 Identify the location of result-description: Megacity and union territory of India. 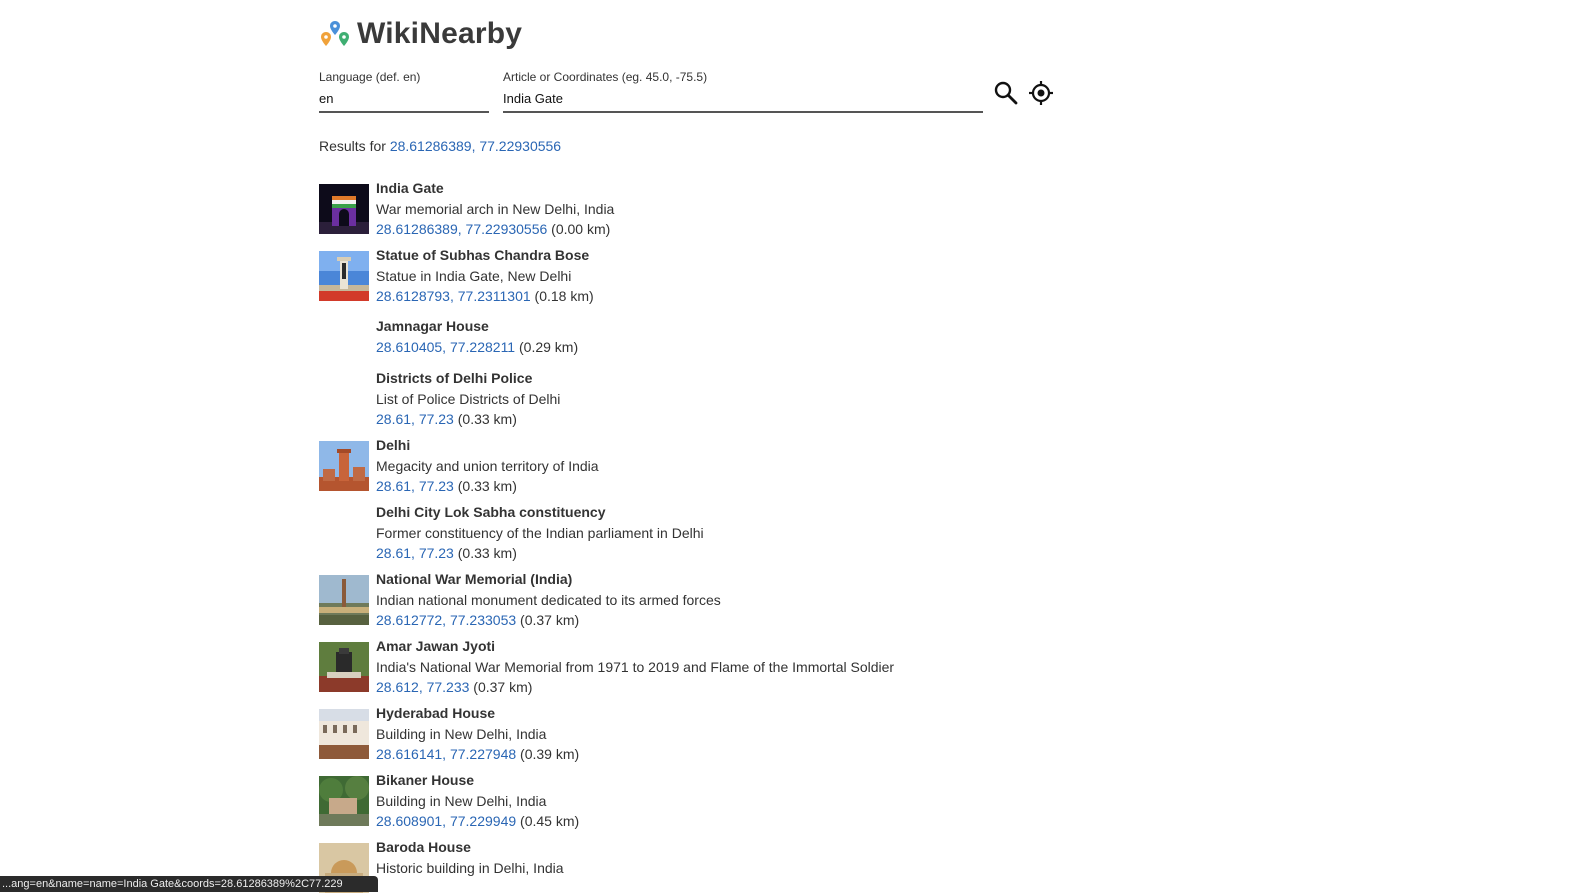
(487, 465).